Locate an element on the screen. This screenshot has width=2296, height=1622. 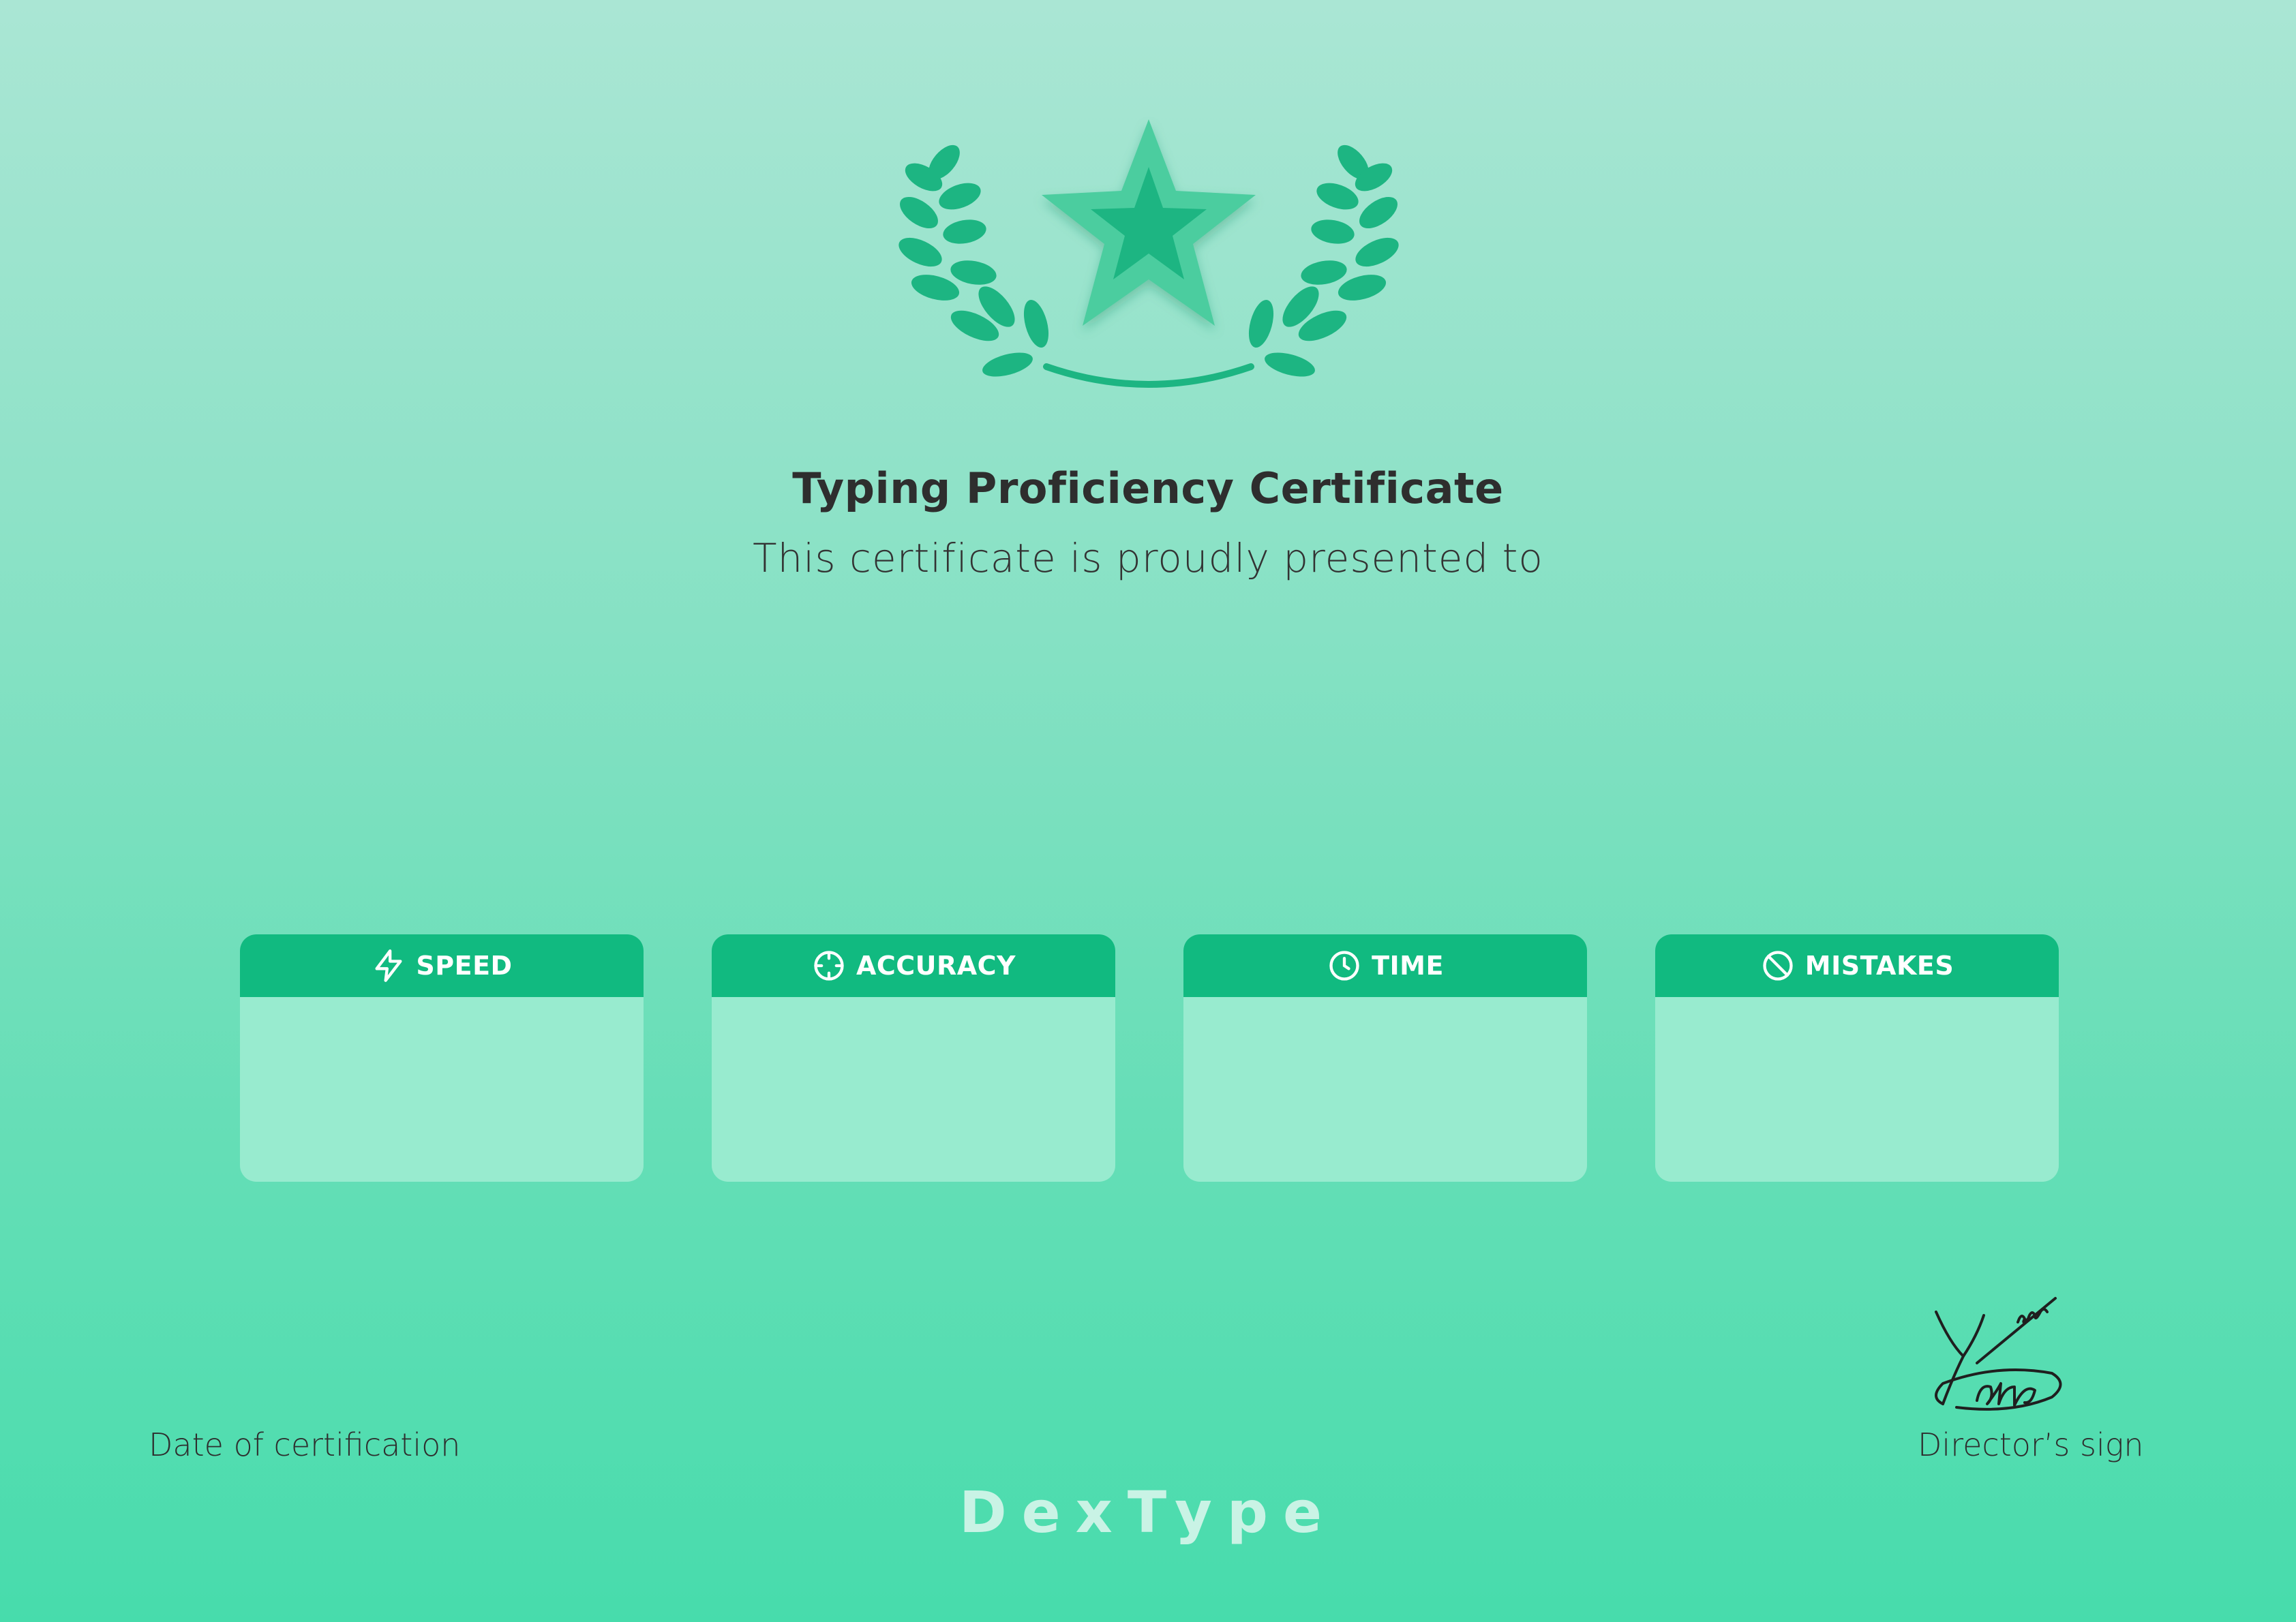
accuracy-card: ACCURACY is located at coordinates (914, 1058).